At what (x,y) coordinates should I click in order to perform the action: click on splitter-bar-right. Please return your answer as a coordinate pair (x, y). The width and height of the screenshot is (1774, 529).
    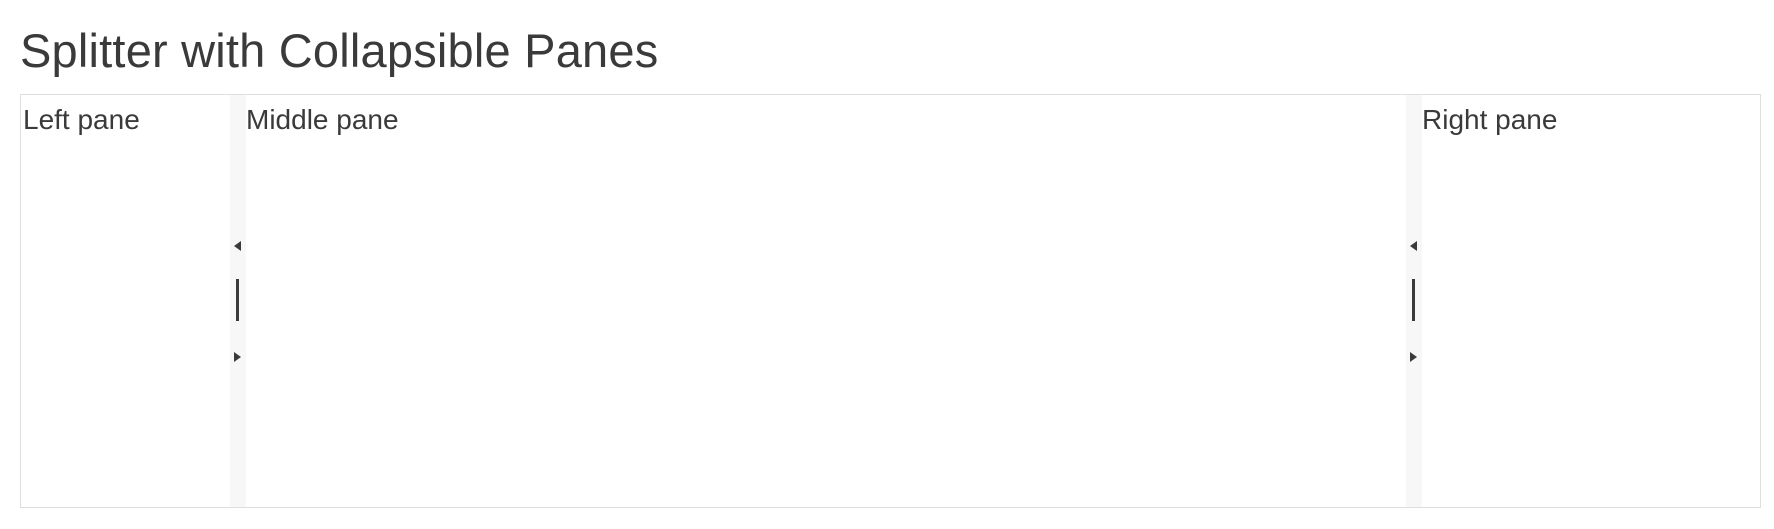
    Looking at the image, I should click on (1414, 301).